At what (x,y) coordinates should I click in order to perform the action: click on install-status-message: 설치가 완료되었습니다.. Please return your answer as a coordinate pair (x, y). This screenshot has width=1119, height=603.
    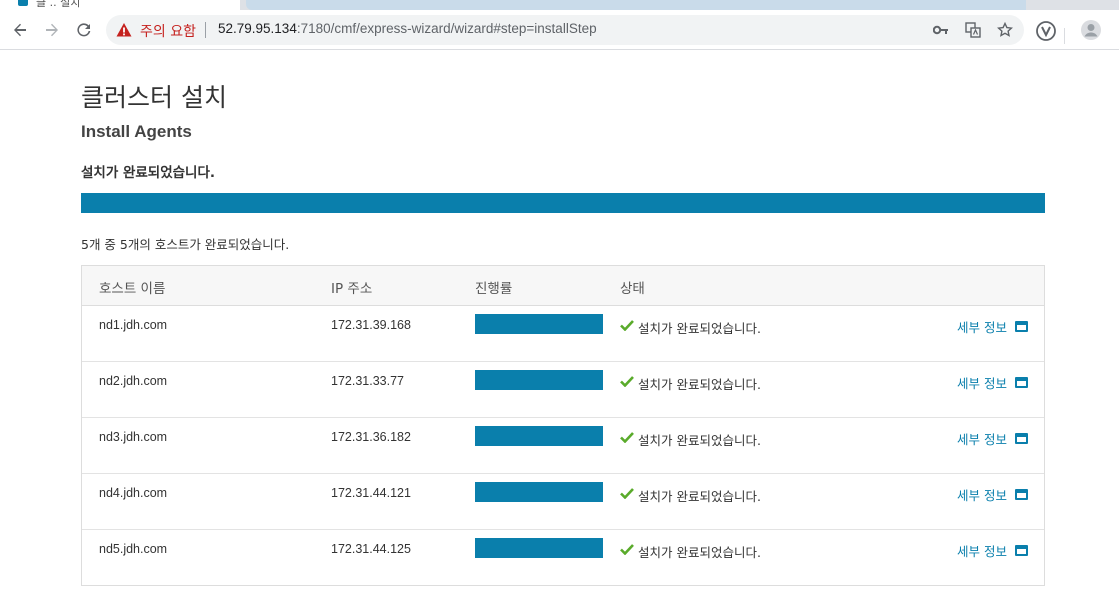
    Looking at the image, I should click on (148, 173).